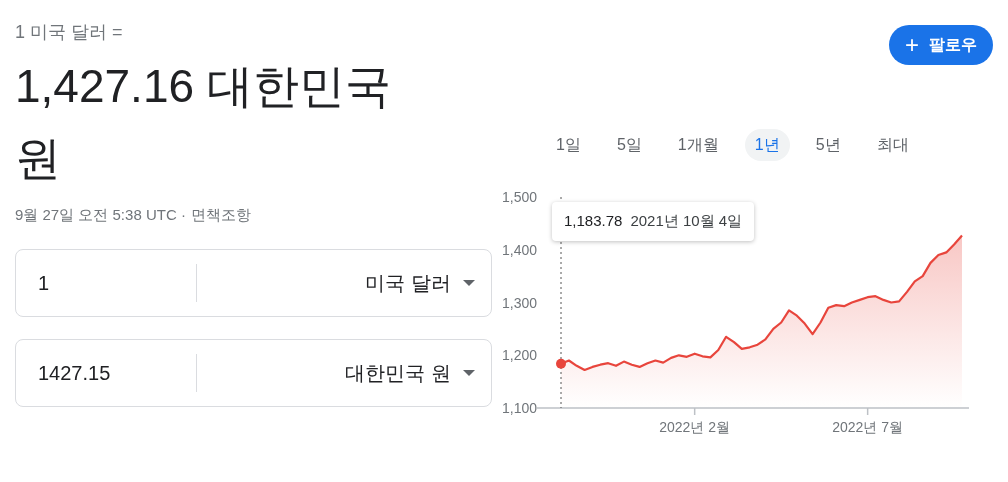 This screenshot has width=1008, height=482. What do you see at coordinates (629, 145) in the screenshot?
I see `range-tab: 5일` at bounding box center [629, 145].